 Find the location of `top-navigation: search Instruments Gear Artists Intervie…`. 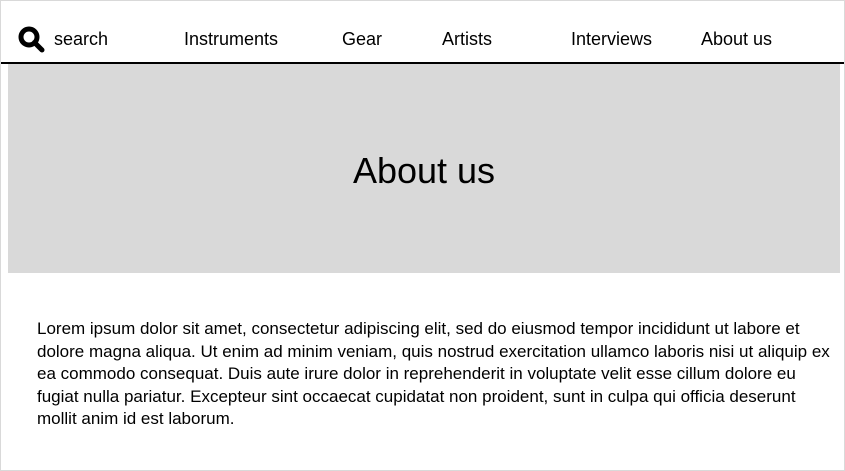

top-navigation: search Instruments Gear Artists Intervie… is located at coordinates (422, 32).